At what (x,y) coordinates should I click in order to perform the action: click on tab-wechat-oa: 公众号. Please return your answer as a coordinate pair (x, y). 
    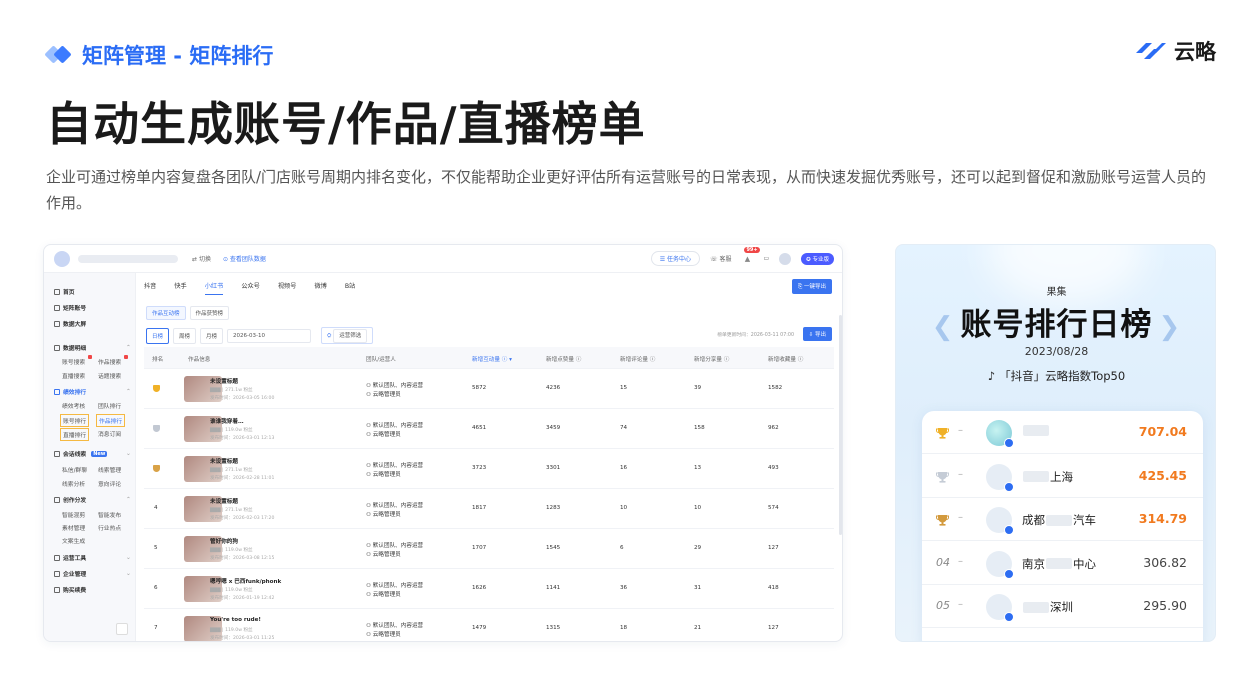
    Looking at the image, I should click on (250, 288).